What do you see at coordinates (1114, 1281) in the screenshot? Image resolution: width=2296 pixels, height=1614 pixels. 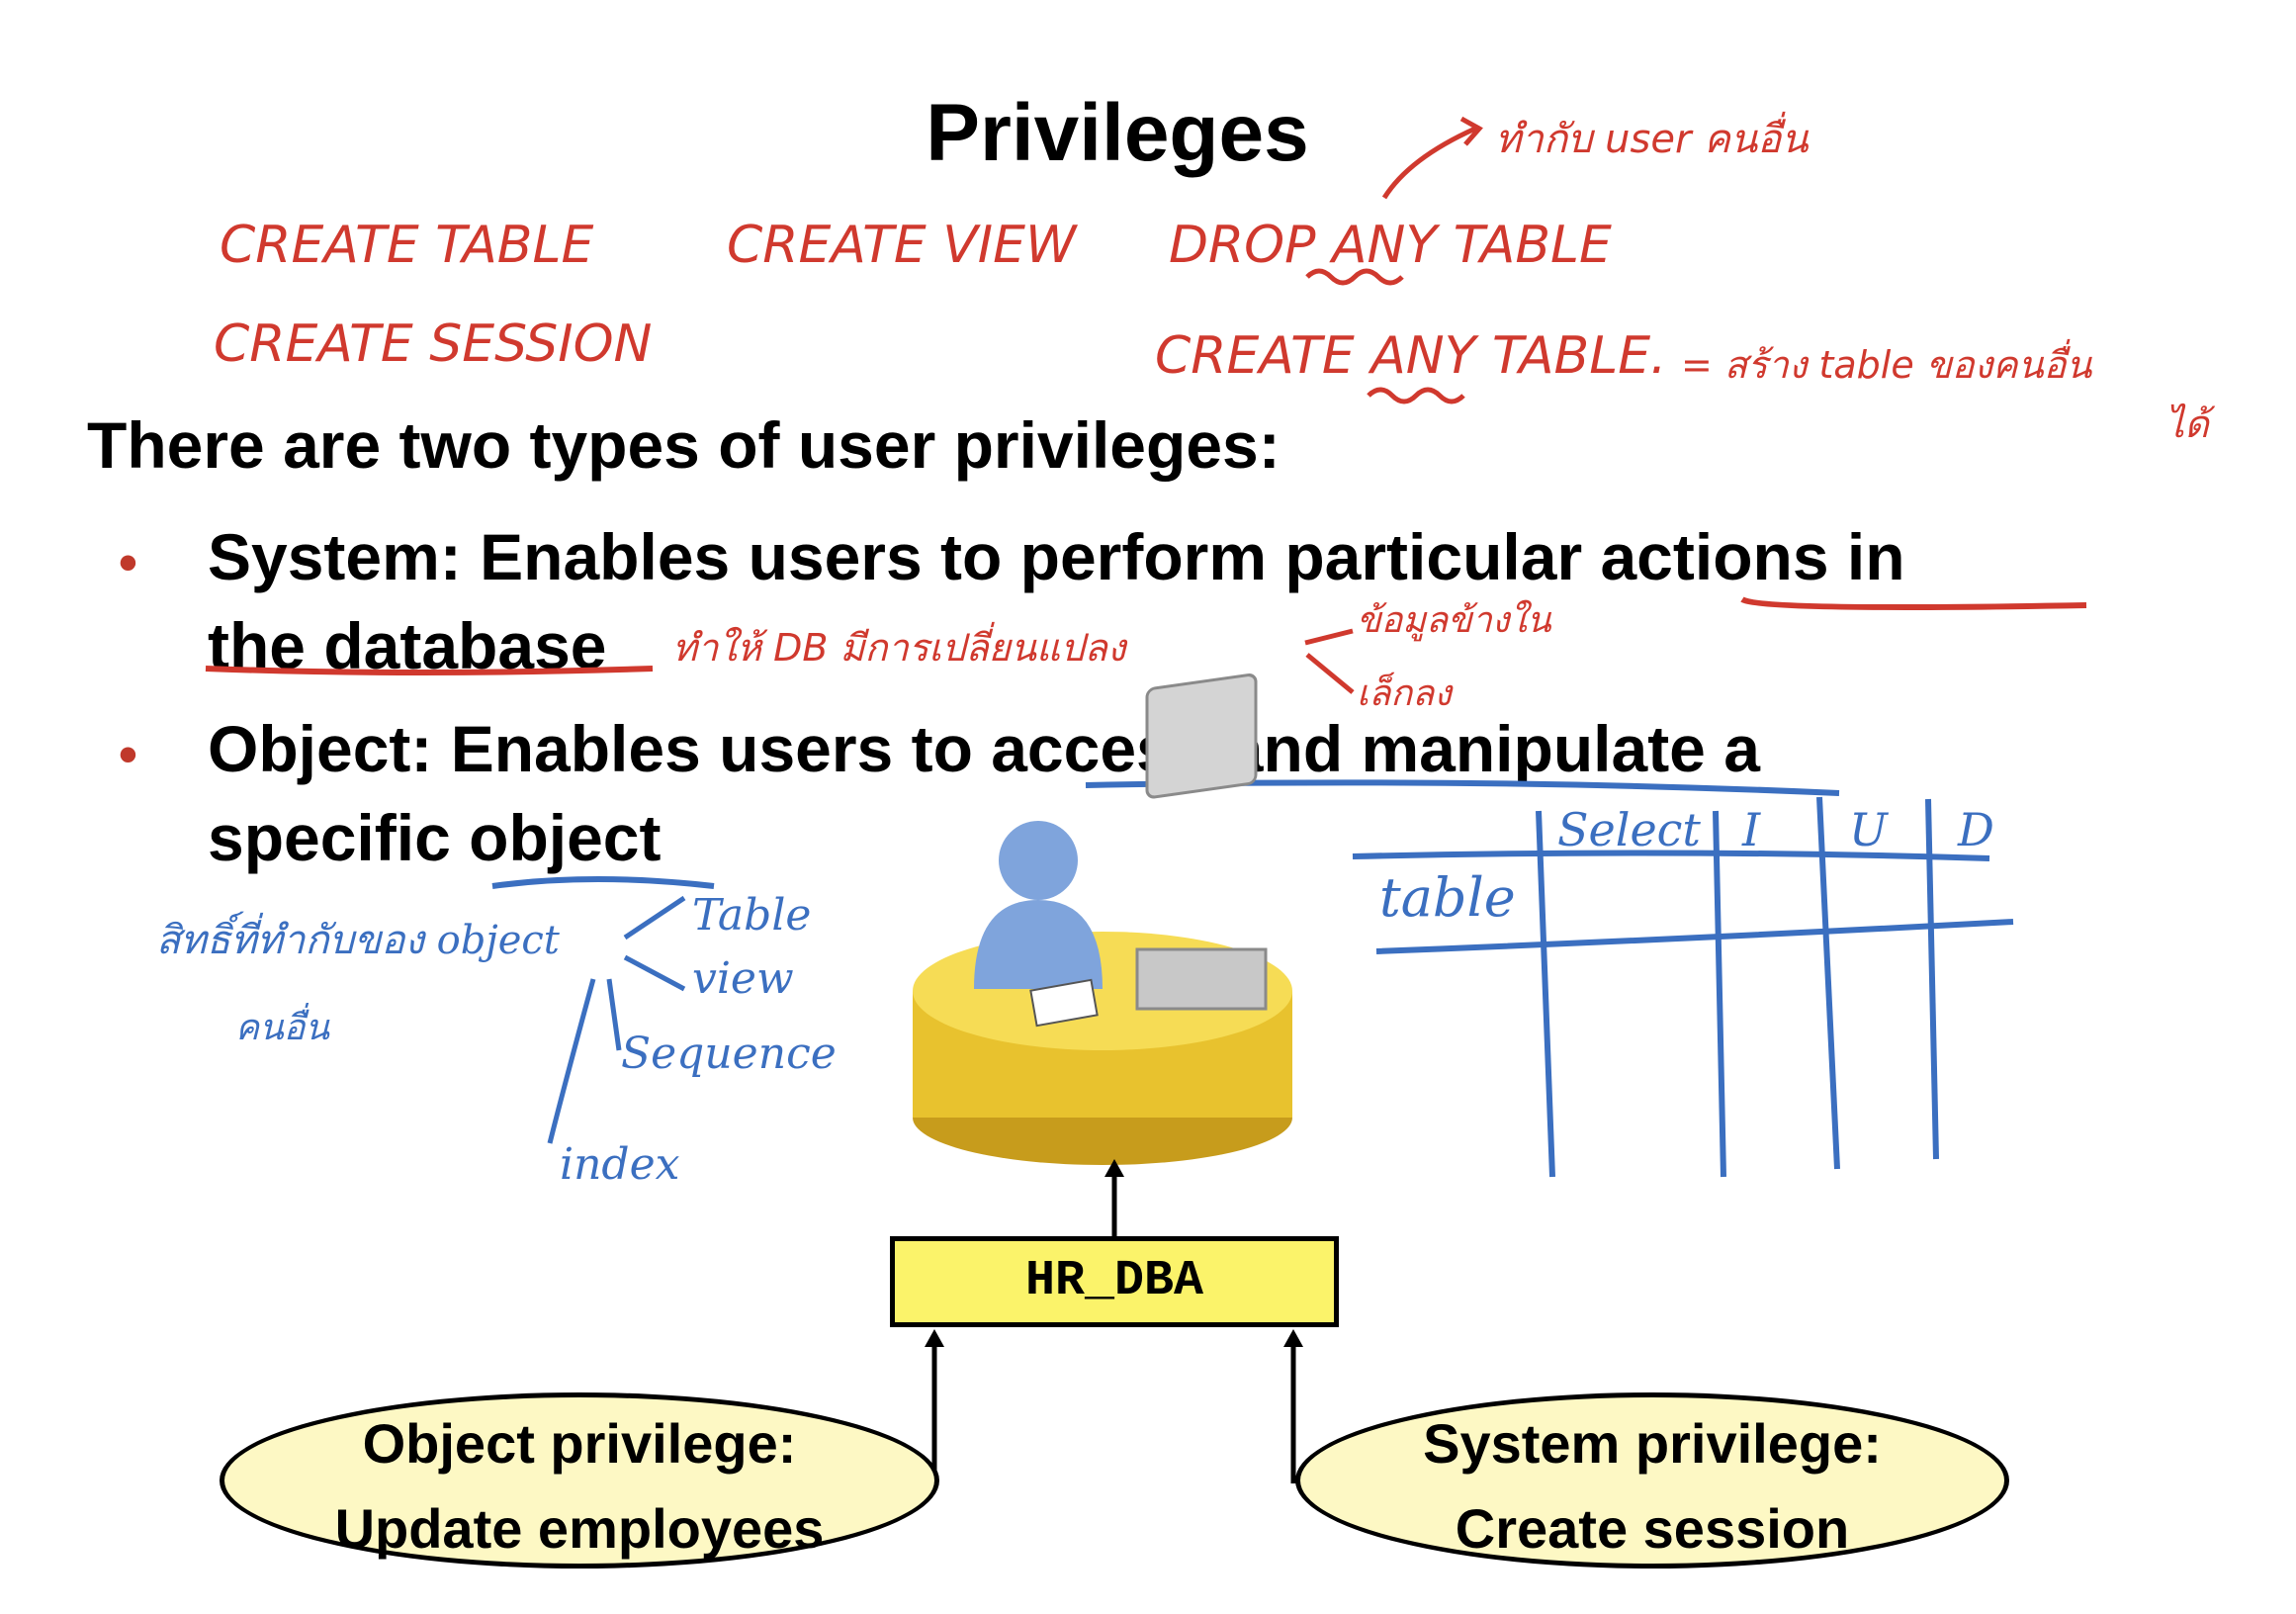 I see `role-box-hr-dba: HR_DBA` at bounding box center [1114, 1281].